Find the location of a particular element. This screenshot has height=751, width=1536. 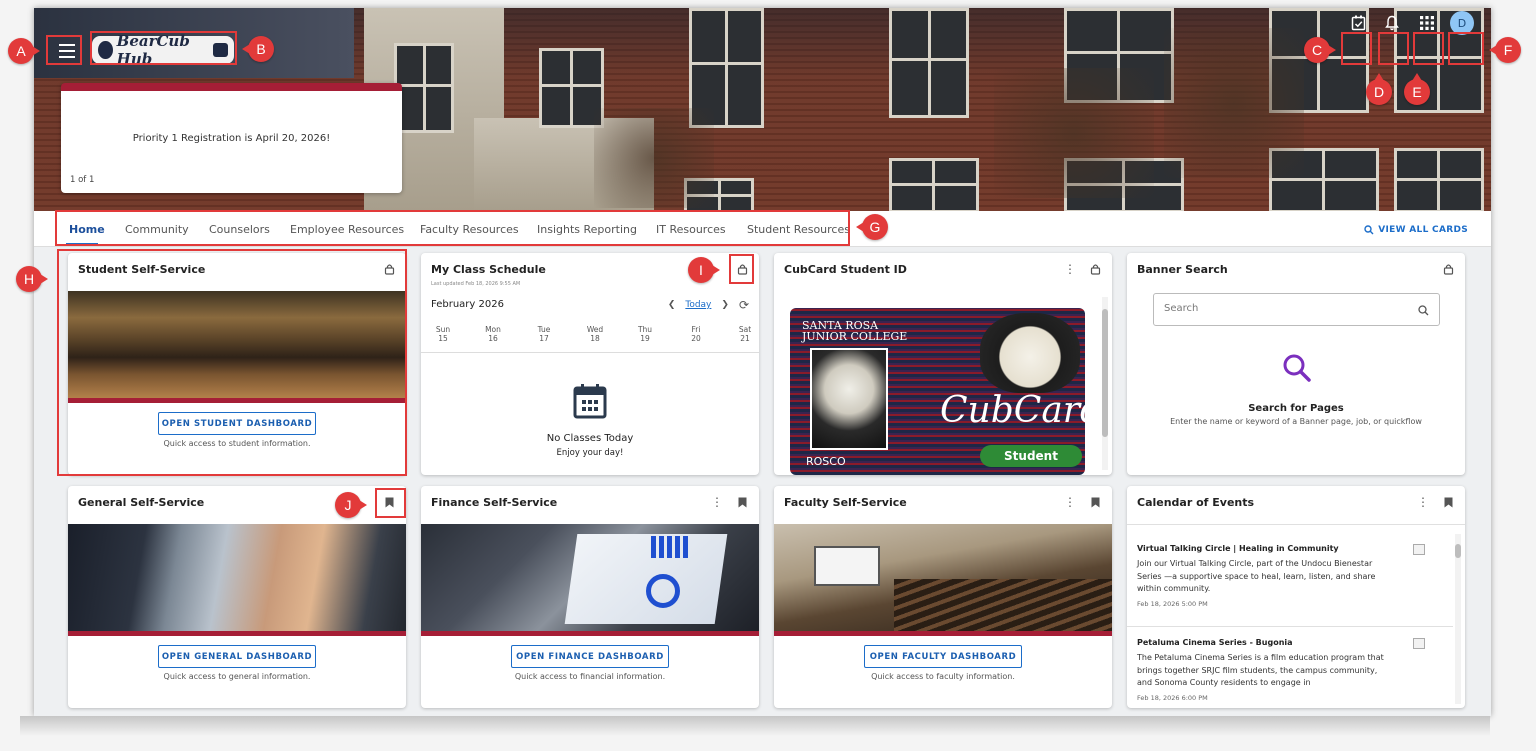

chevron-right-icon: ❯ is located at coordinates (725, 305).